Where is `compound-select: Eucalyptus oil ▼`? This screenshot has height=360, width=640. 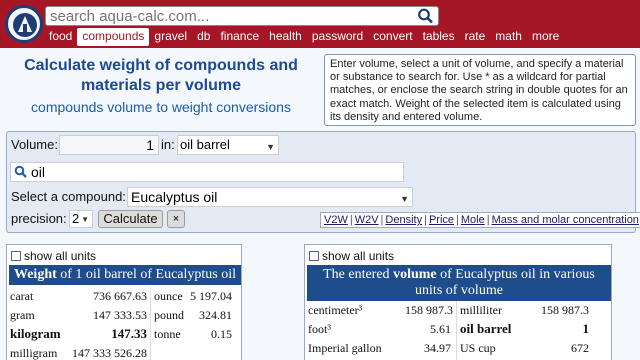 compound-select: Eucalyptus oil ▼ is located at coordinates (270, 197).